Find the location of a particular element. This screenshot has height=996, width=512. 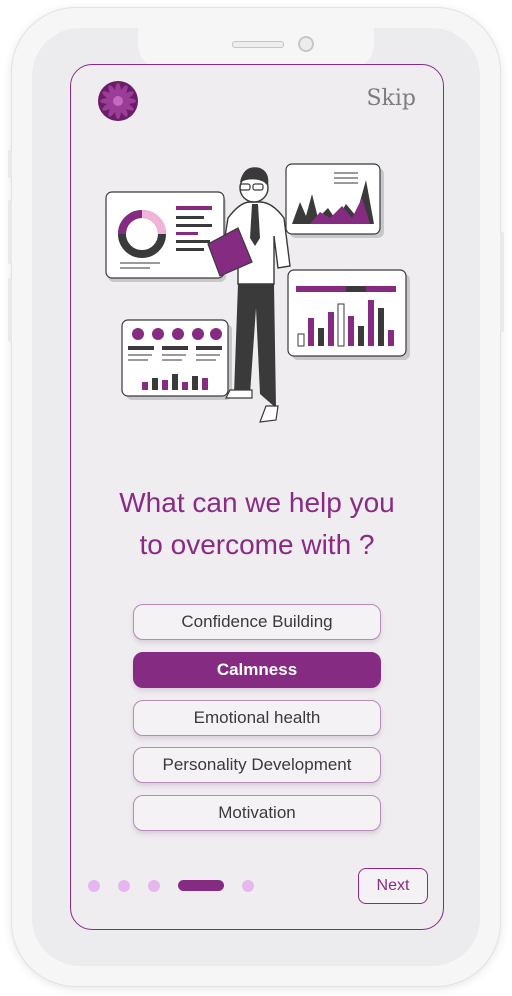

question-line-1: What can we help you is located at coordinates (257, 502).